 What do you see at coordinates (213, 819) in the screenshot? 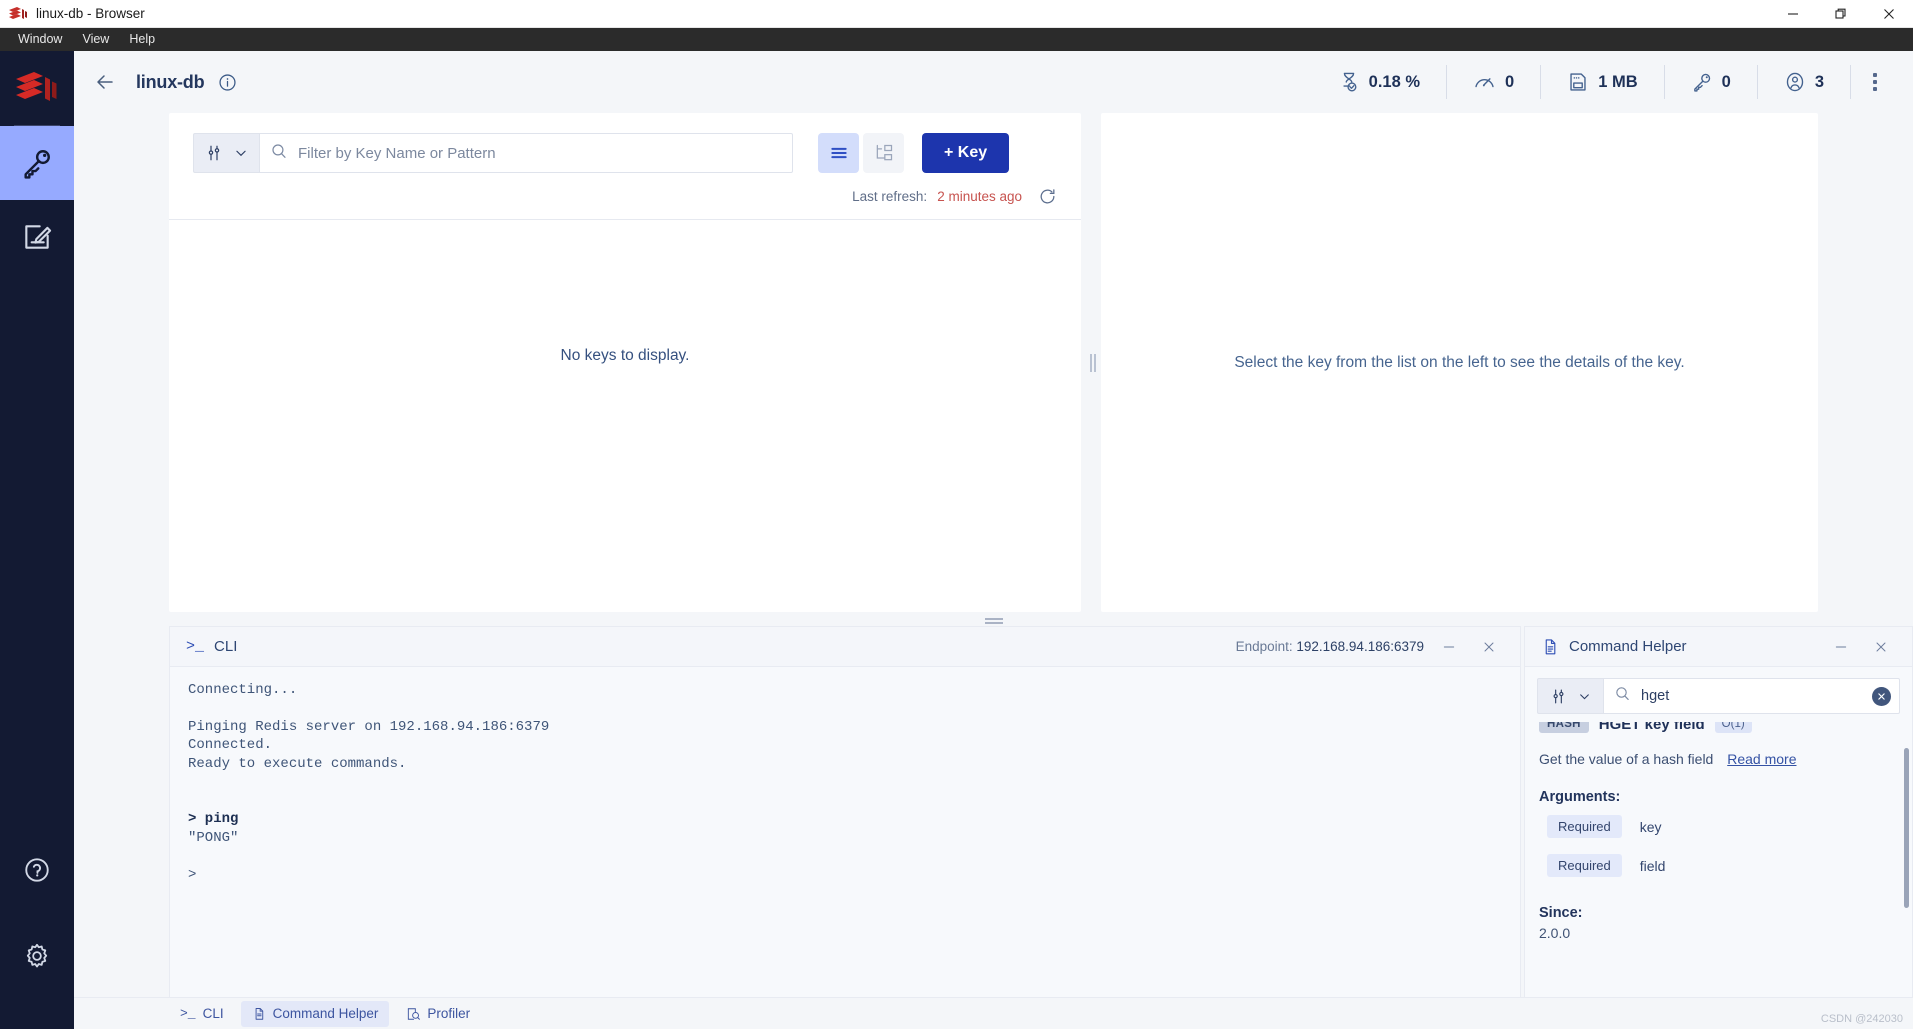
I see `cli-line: > ping` at bounding box center [213, 819].